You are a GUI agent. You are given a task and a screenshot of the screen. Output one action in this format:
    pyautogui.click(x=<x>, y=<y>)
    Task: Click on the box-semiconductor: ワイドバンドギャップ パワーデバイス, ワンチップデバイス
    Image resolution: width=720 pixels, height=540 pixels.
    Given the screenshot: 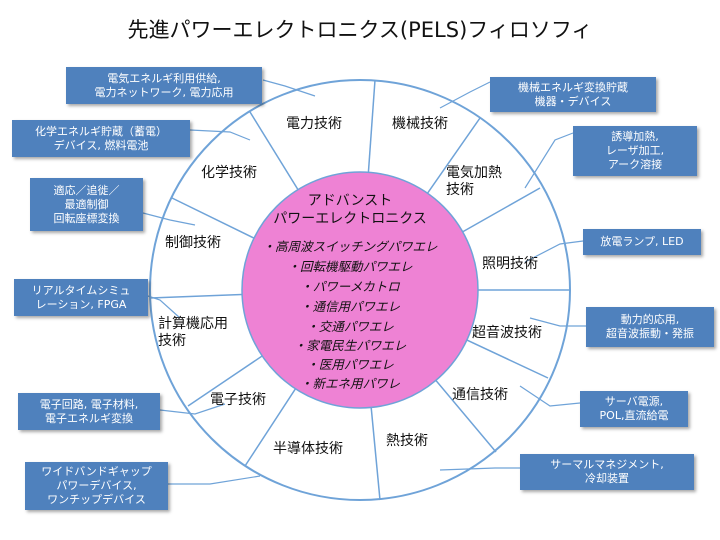 What is the action you would take?
    pyautogui.click(x=96, y=486)
    